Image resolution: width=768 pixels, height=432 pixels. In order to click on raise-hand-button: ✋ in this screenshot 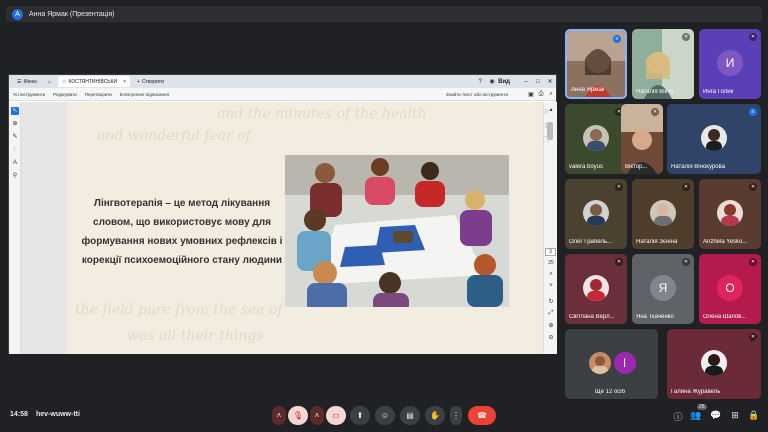, I will do `click(435, 415)`.